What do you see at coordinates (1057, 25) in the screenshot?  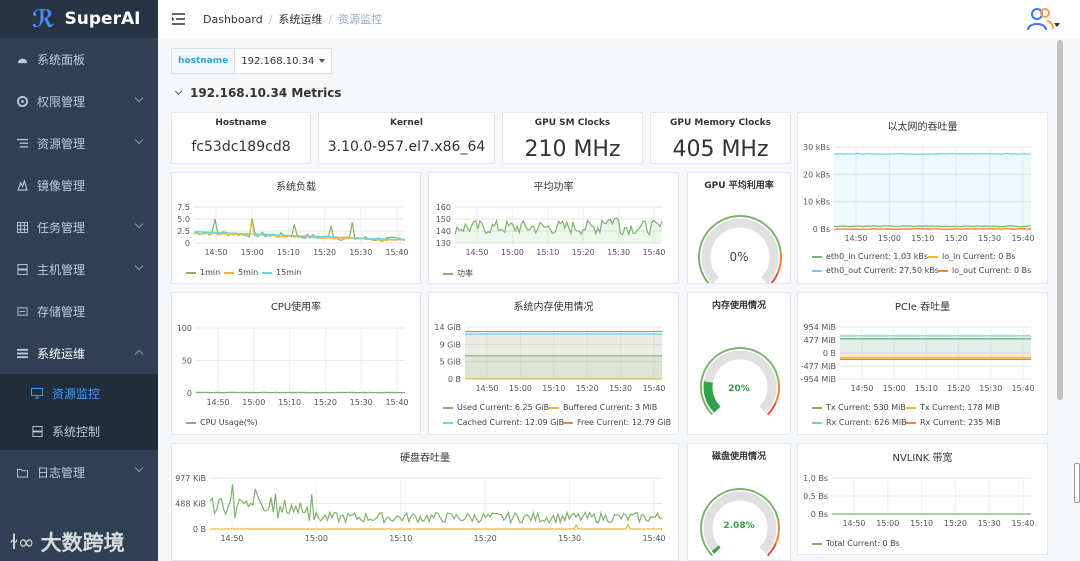 I see `caret-down-icon` at bounding box center [1057, 25].